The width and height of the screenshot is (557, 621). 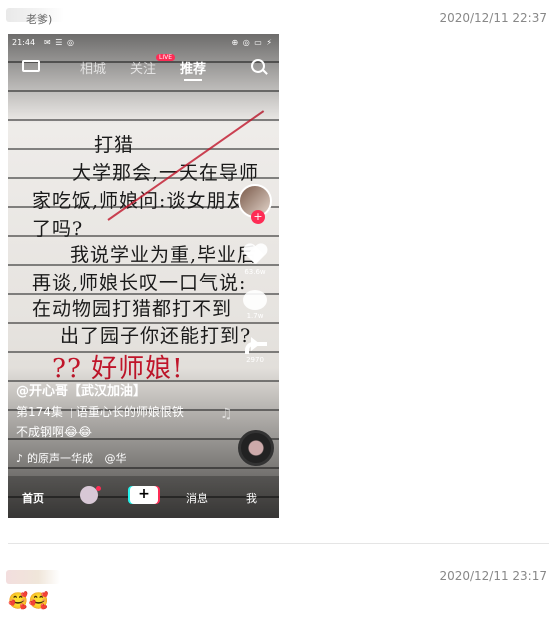 I want to click on comment-count: 1.7w, so click(x=255, y=316).